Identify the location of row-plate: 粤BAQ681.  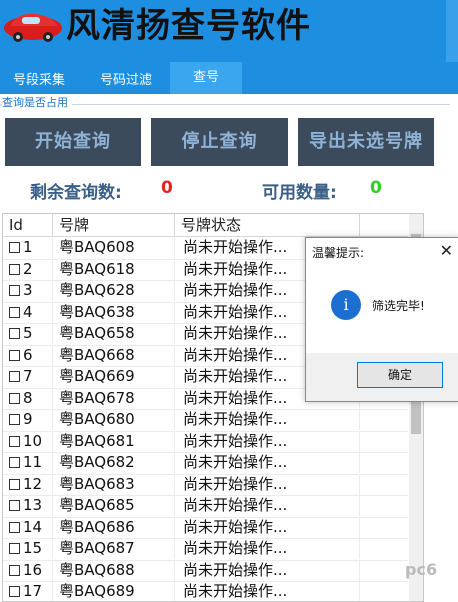
(114, 441).